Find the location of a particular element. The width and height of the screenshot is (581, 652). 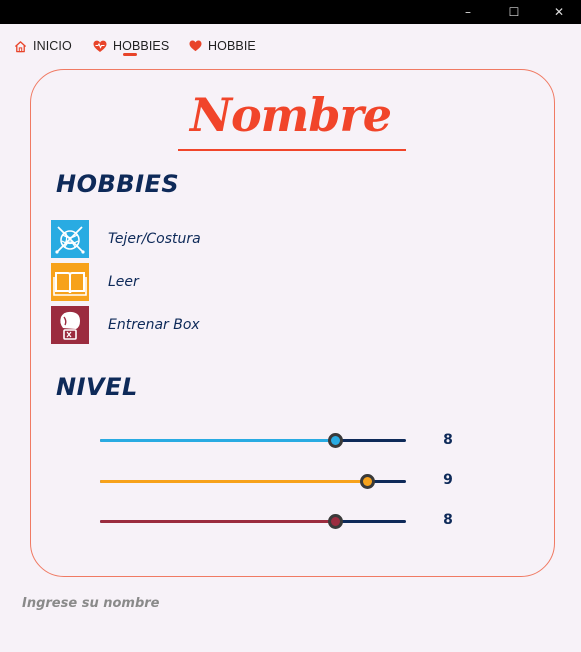

active-tab-indicator is located at coordinates (130, 54).